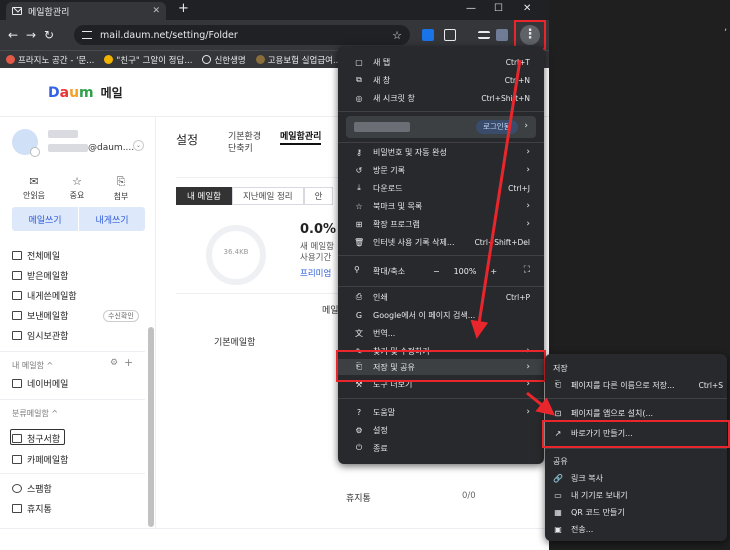 This screenshot has width=730, height=550. I want to click on extension-icon: ⊞, so click(359, 224).